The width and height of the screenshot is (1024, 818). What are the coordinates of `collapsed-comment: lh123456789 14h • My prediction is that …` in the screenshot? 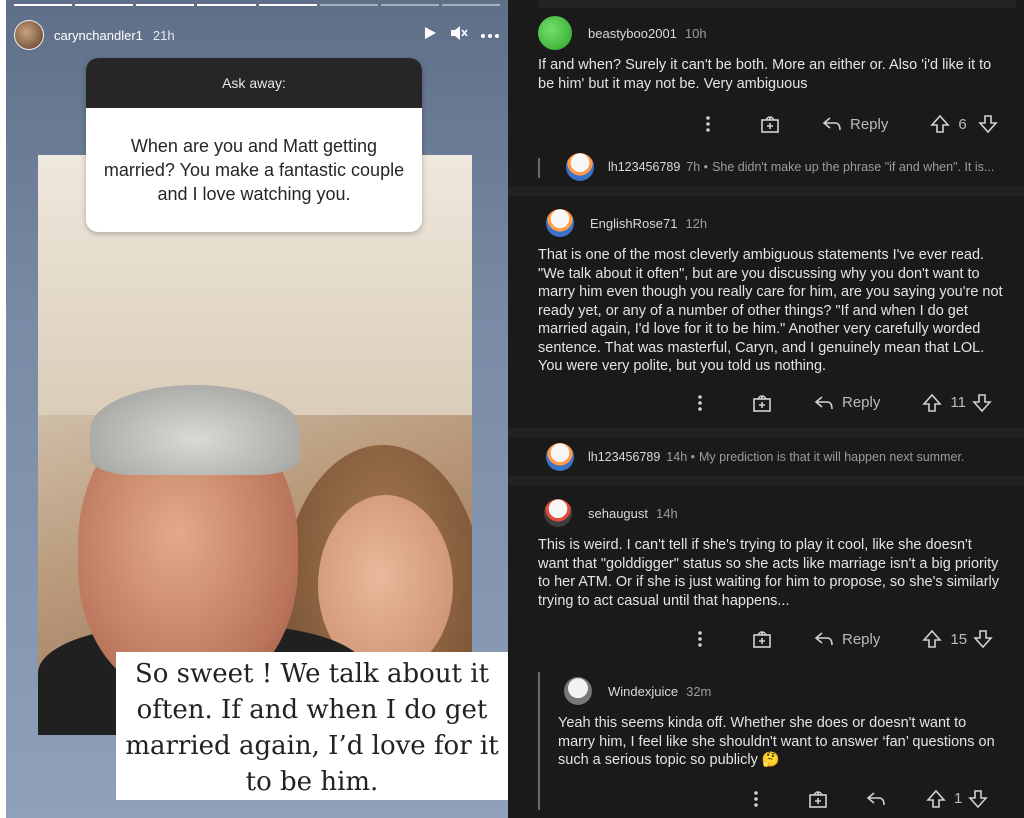 It's located at (766, 457).